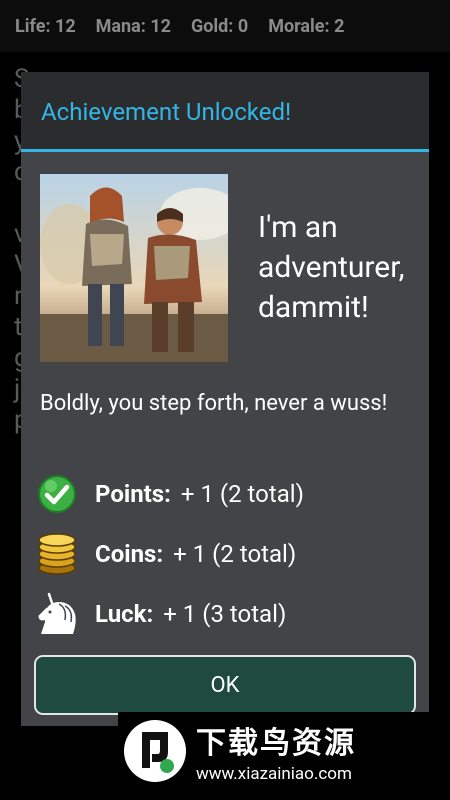  I want to click on life-stat: Life: 12, so click(45, 26).